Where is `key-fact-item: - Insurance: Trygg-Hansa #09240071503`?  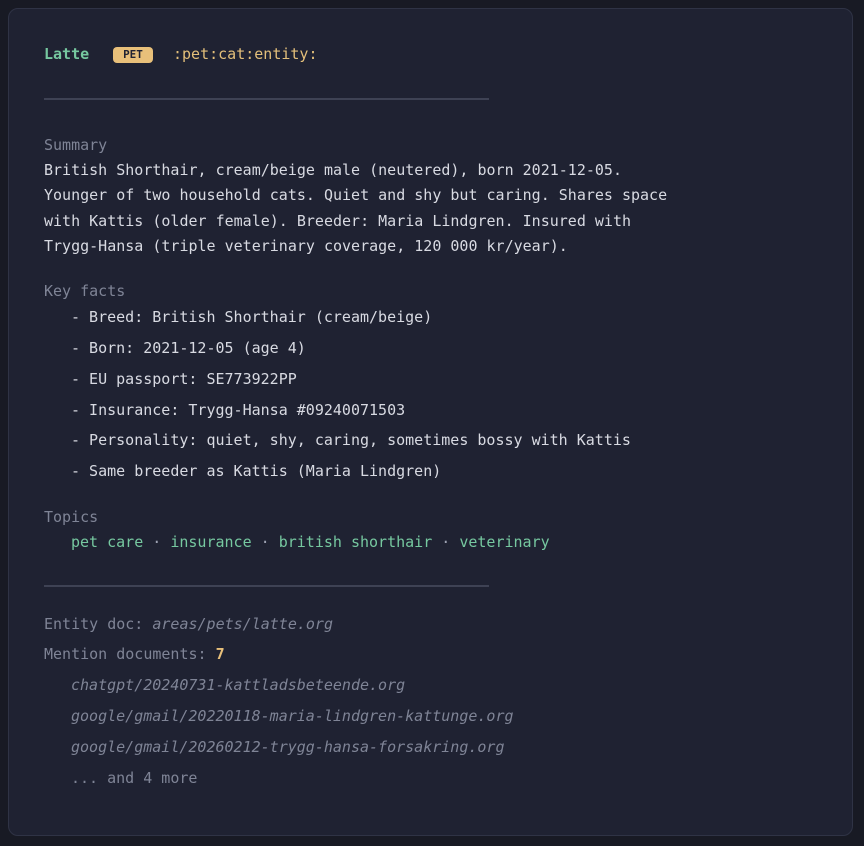 key-fact-item: - Insurance: Trygg-Hansa #09240071503 is located at coordinates (238, 410).